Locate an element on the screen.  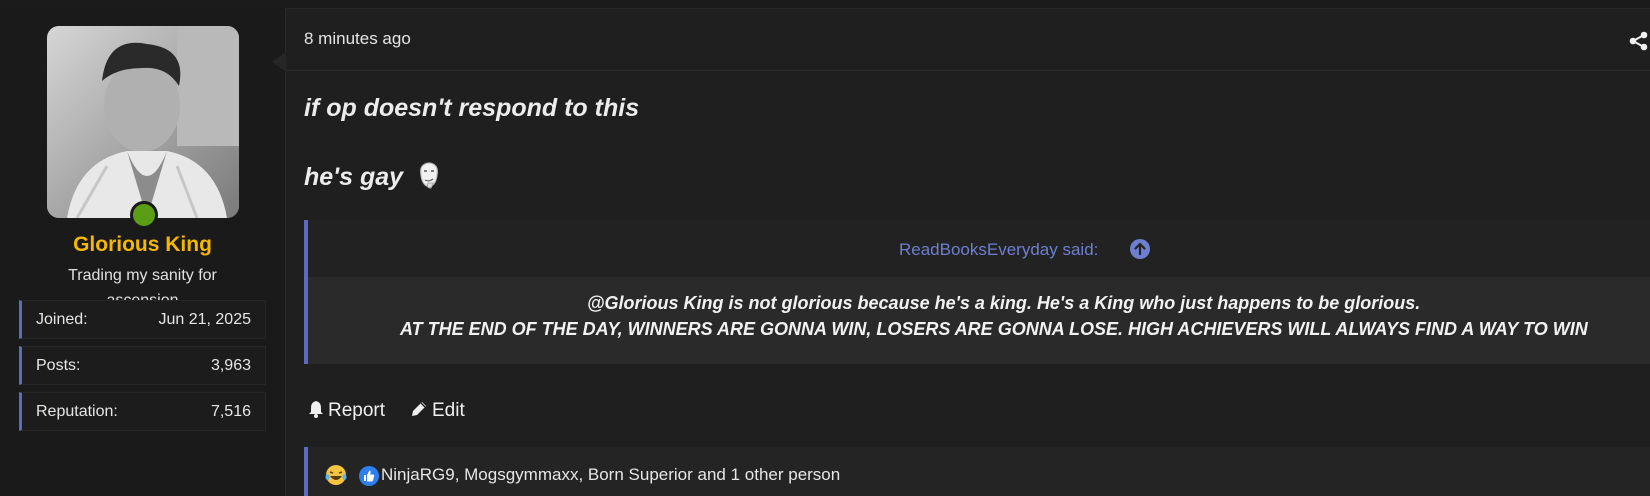
stat-value: 3,963 is located at coordinates (230, 365).